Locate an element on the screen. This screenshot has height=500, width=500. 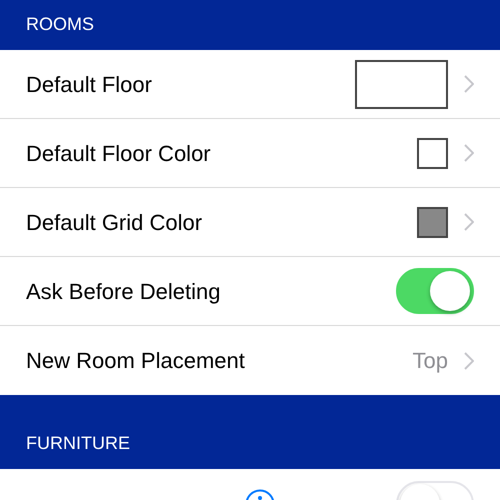
settings-row: New Room Placement Top is located at coordinates (250, 360).